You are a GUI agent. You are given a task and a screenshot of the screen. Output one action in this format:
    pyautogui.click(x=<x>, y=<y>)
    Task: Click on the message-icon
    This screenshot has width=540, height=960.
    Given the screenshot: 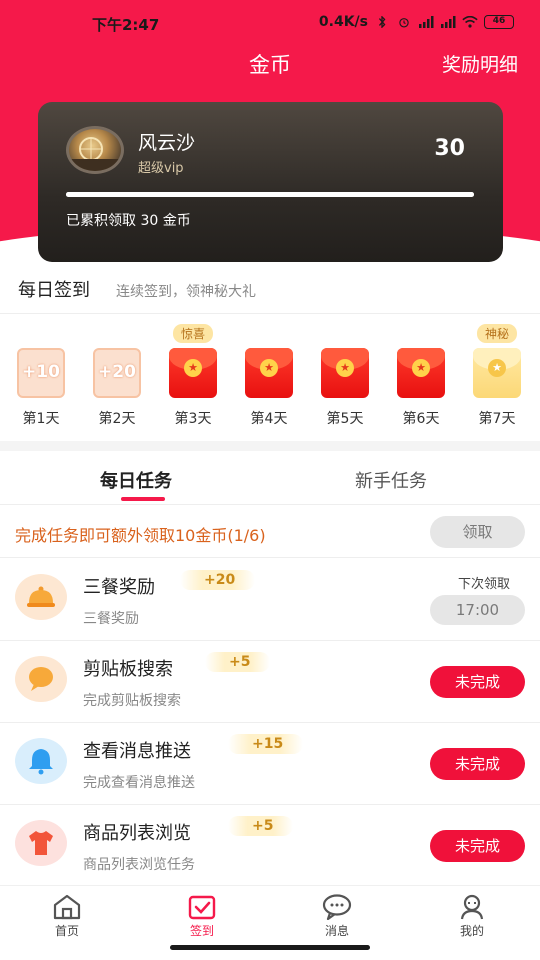 What is the action you would take?
    pyautogui.click(x=337, y=907)
    